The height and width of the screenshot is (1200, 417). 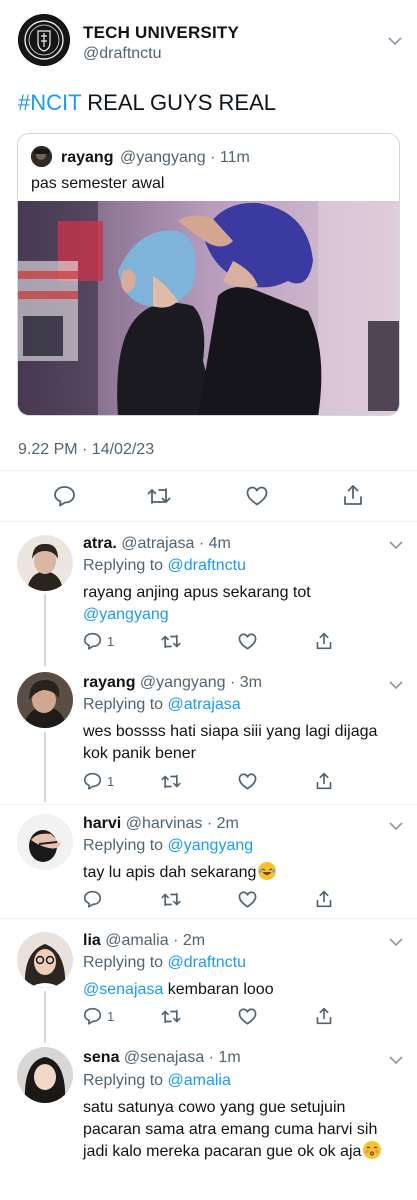 I want to click on replying-to: Replying to @draftnctu, so click(x=164, y=566).